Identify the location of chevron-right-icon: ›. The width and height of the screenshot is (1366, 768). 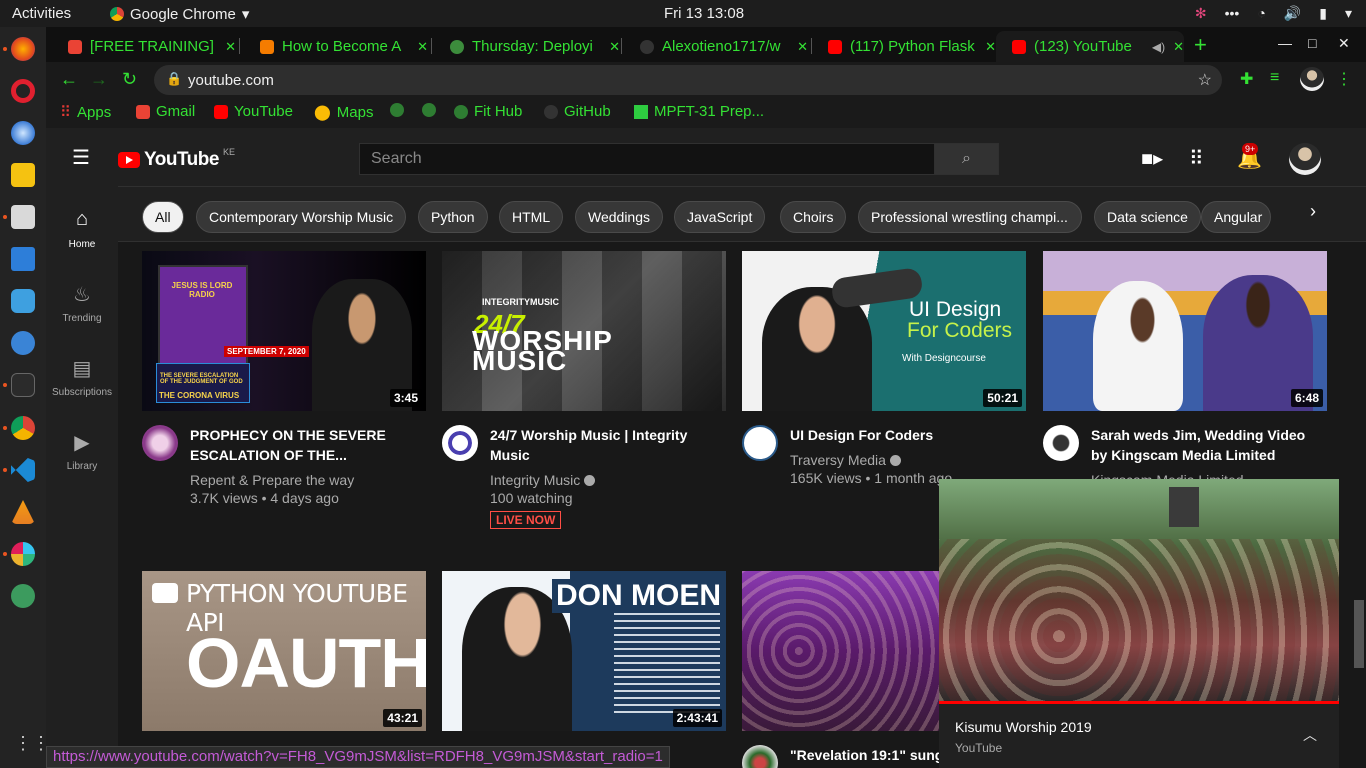
(1313, 211).